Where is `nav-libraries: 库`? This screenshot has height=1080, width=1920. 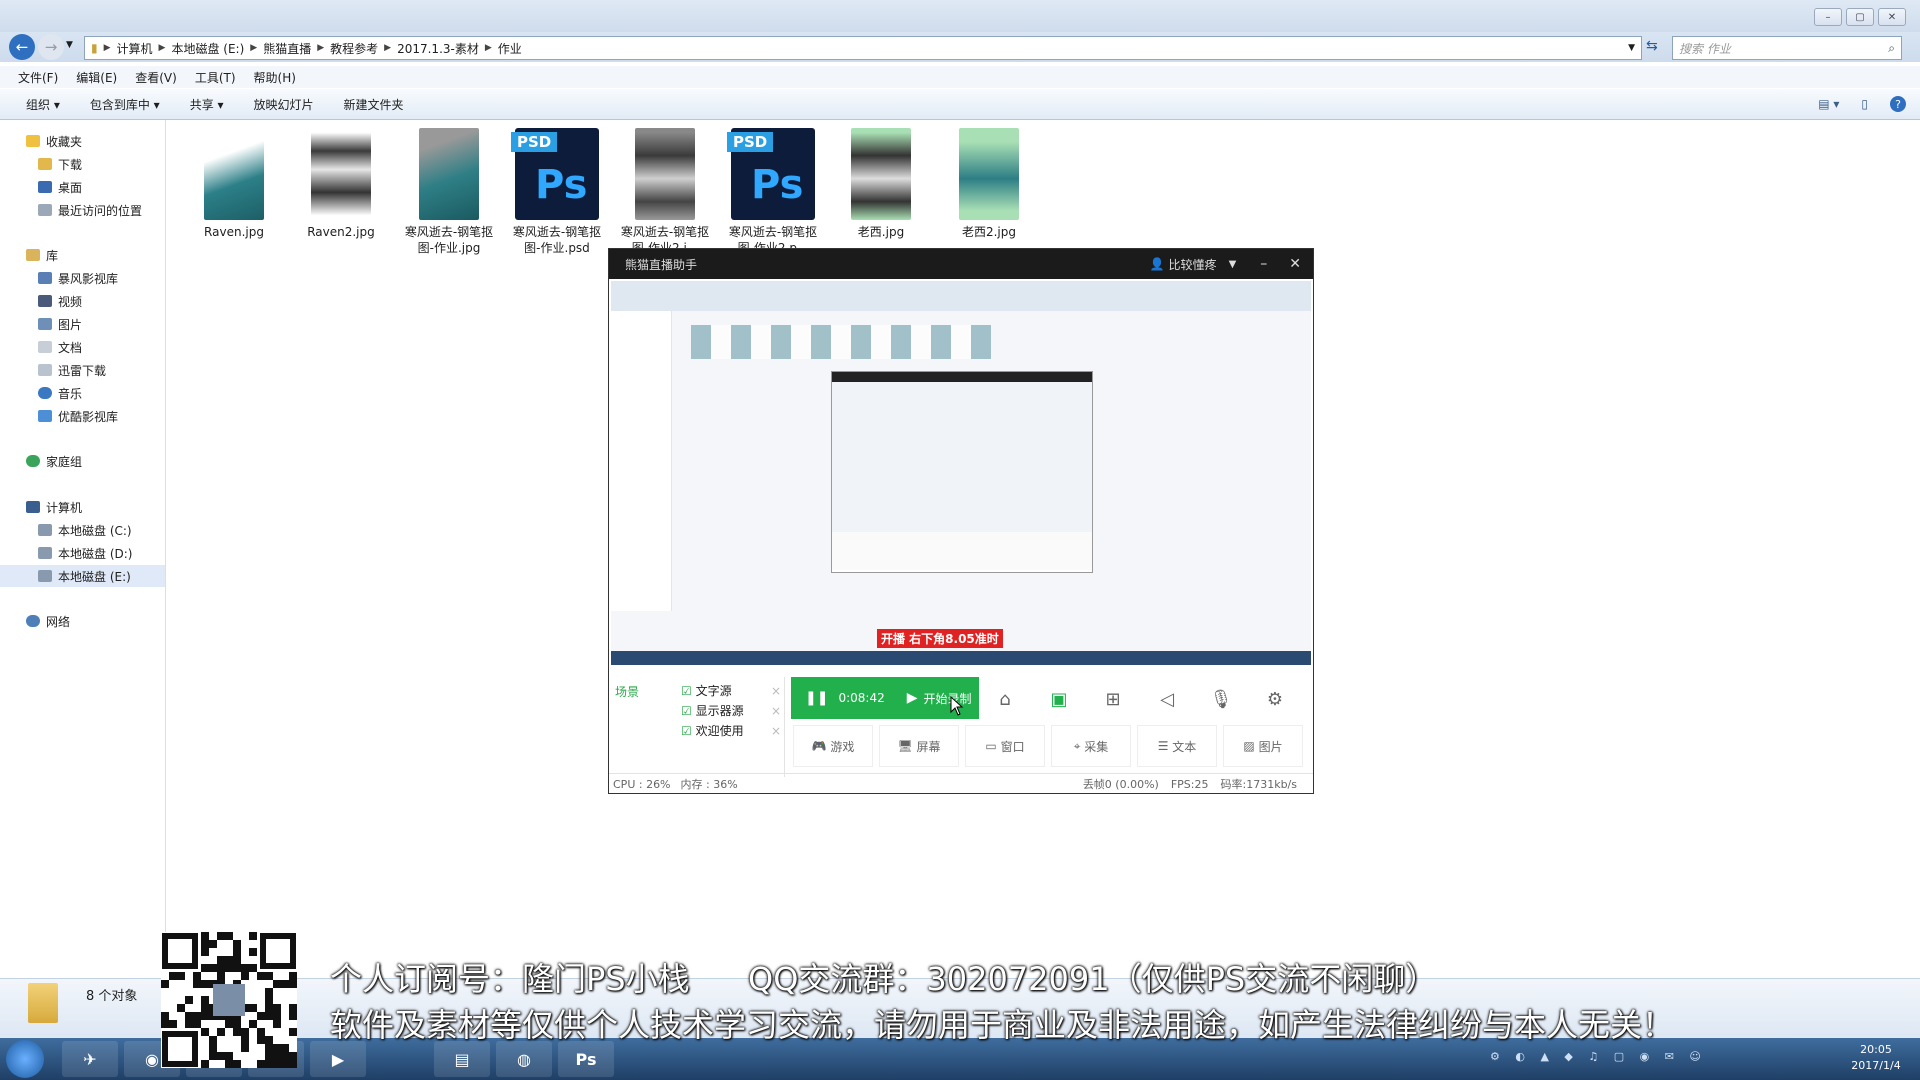
nav-libraries: 库 is located at coordinates (95, 255).